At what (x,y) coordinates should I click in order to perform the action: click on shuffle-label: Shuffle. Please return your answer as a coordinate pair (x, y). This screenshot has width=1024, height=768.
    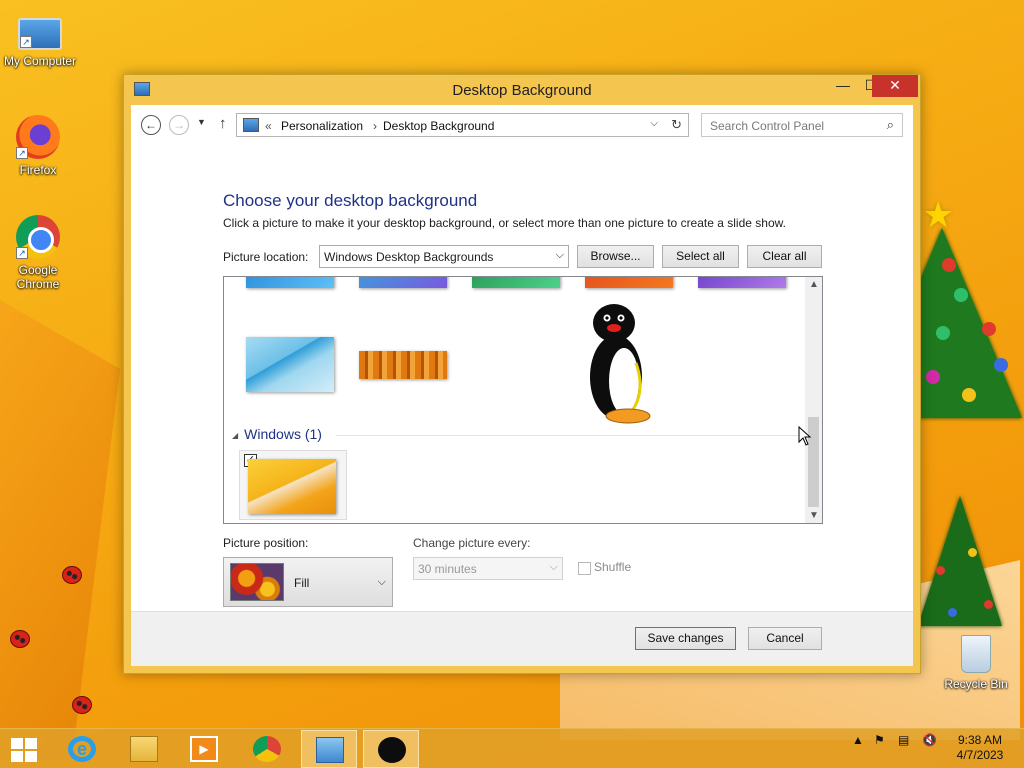
    Looking at the image, I should click on (613, 567).